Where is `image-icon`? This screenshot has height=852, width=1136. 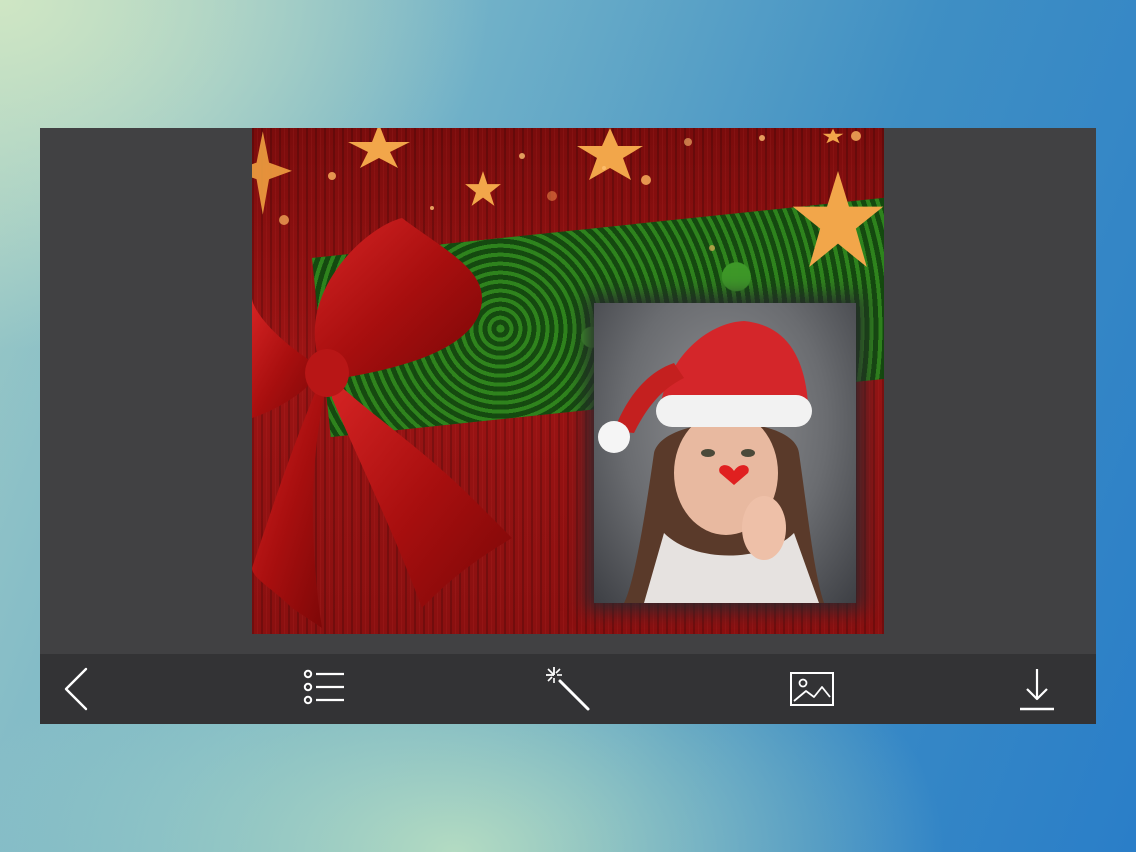 image-icon is located at coordinates (812, 689).